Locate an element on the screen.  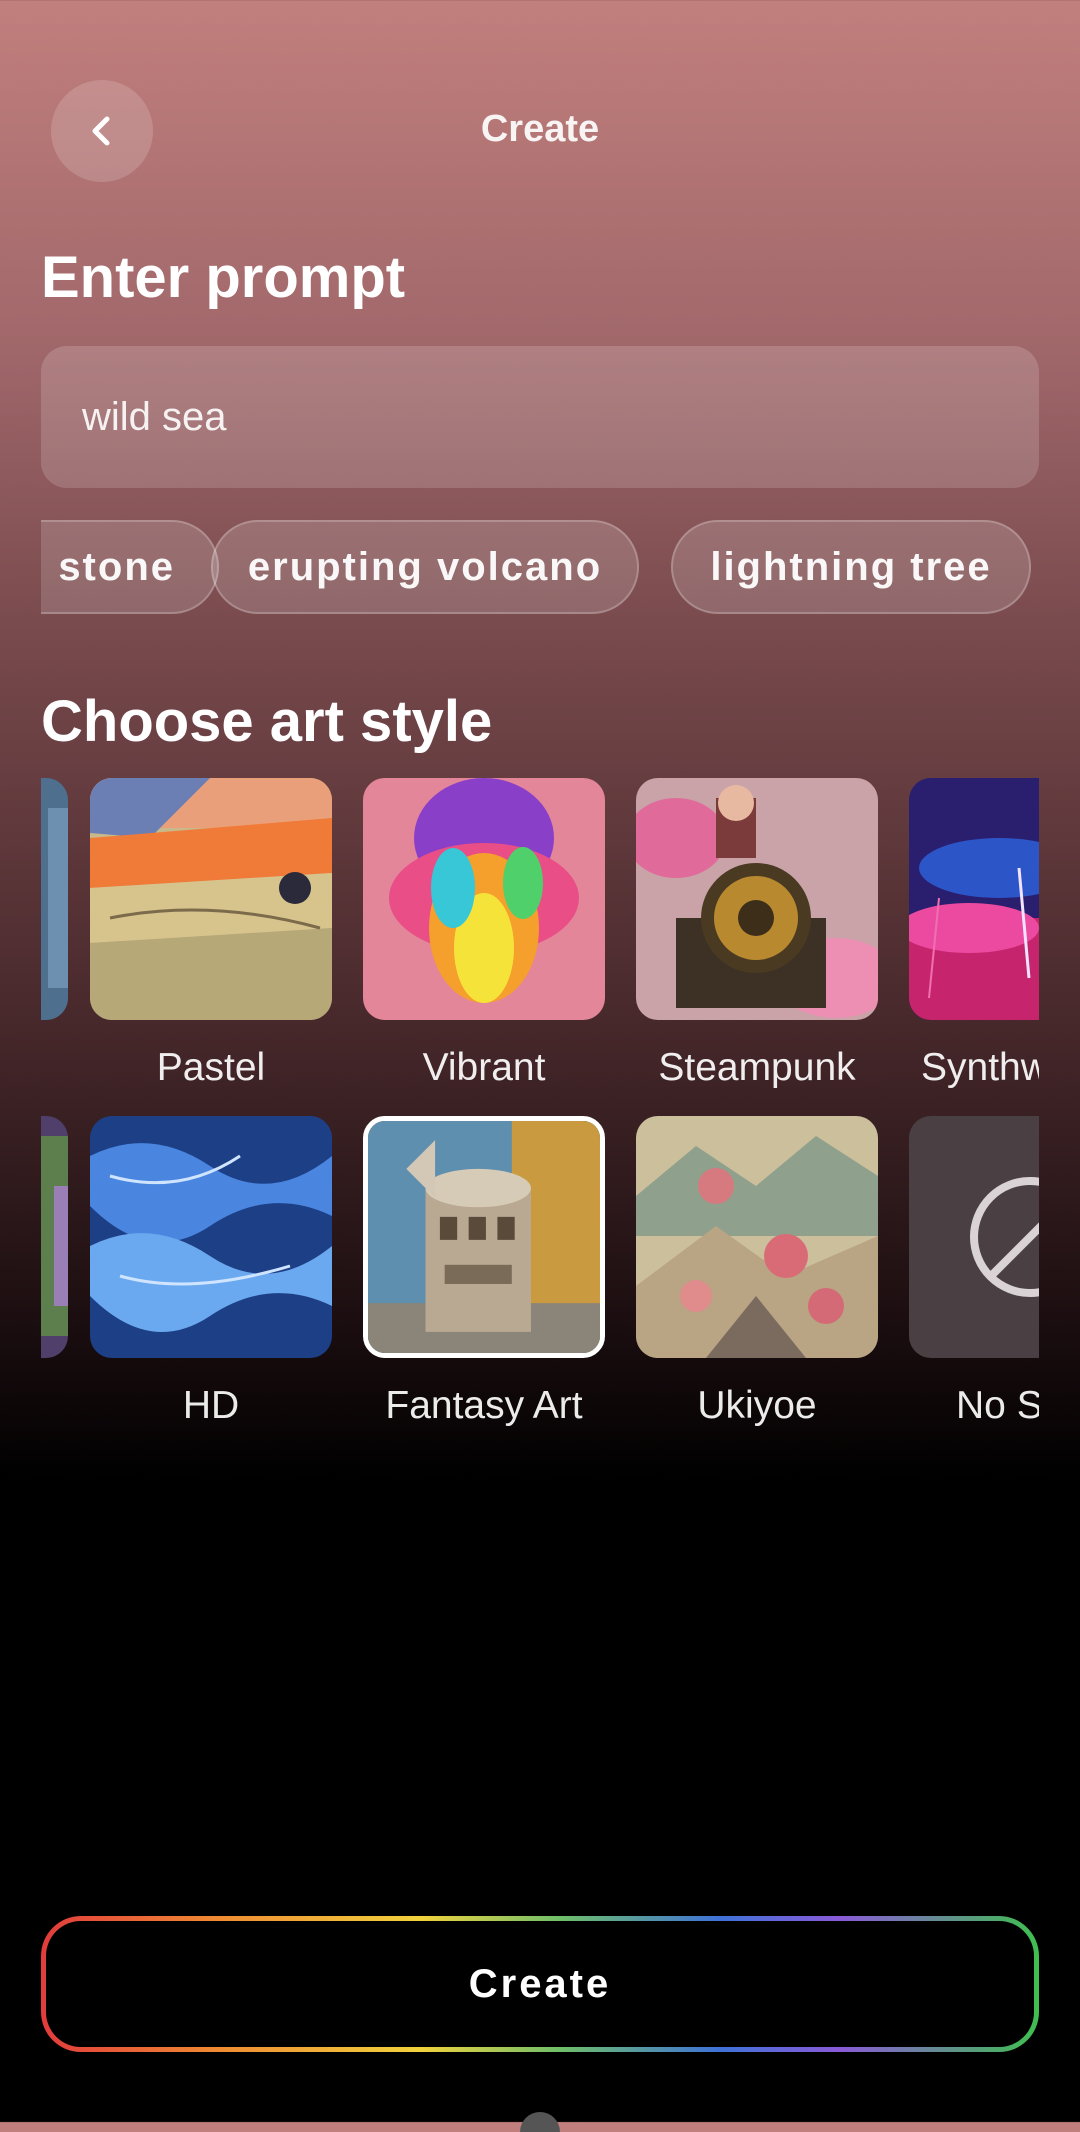
no-style-icon is located at coordinates (1004, 1237).